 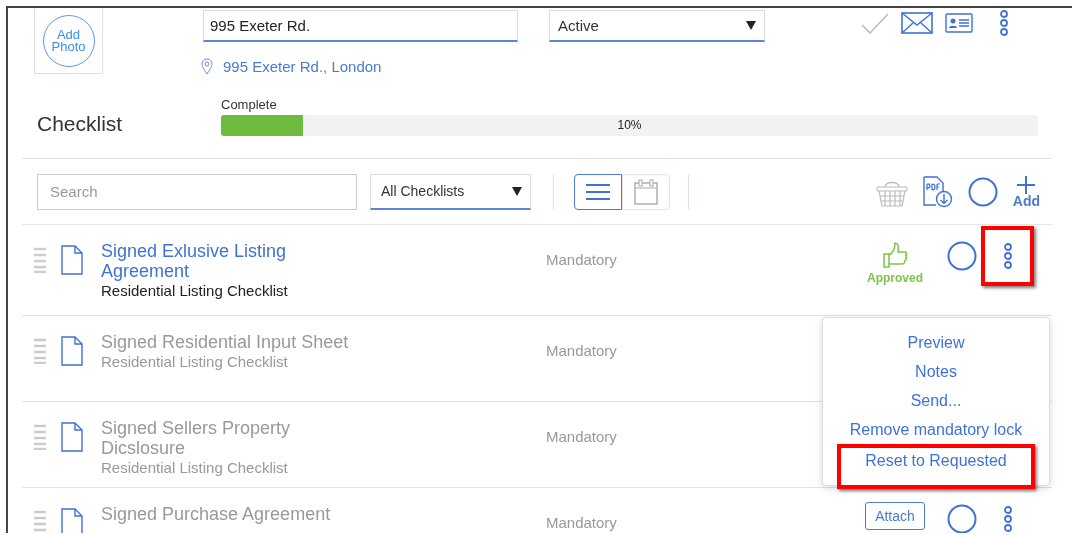 What do you see at coordinates (917, 23) in the screenshot?
I see `mail-icon` at bounding box center [917, 23].